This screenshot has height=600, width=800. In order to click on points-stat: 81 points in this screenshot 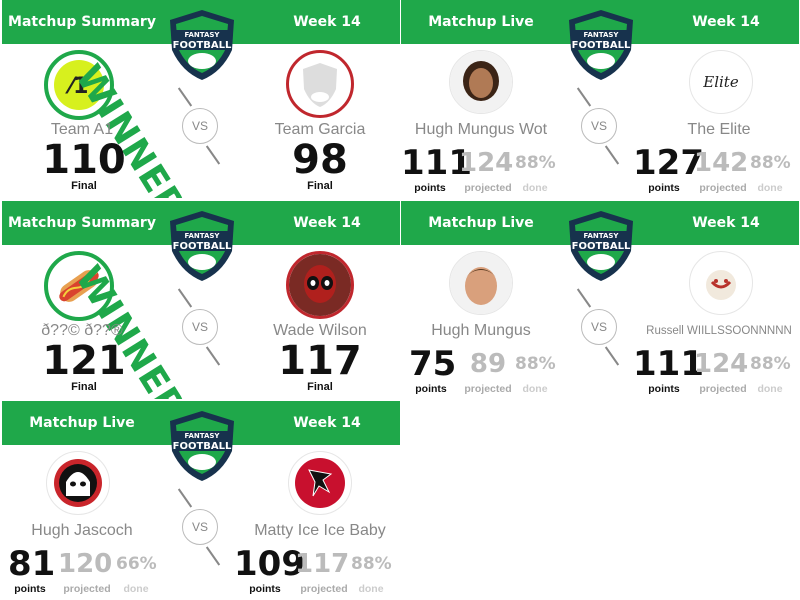, I will do `click(32, 569)`.